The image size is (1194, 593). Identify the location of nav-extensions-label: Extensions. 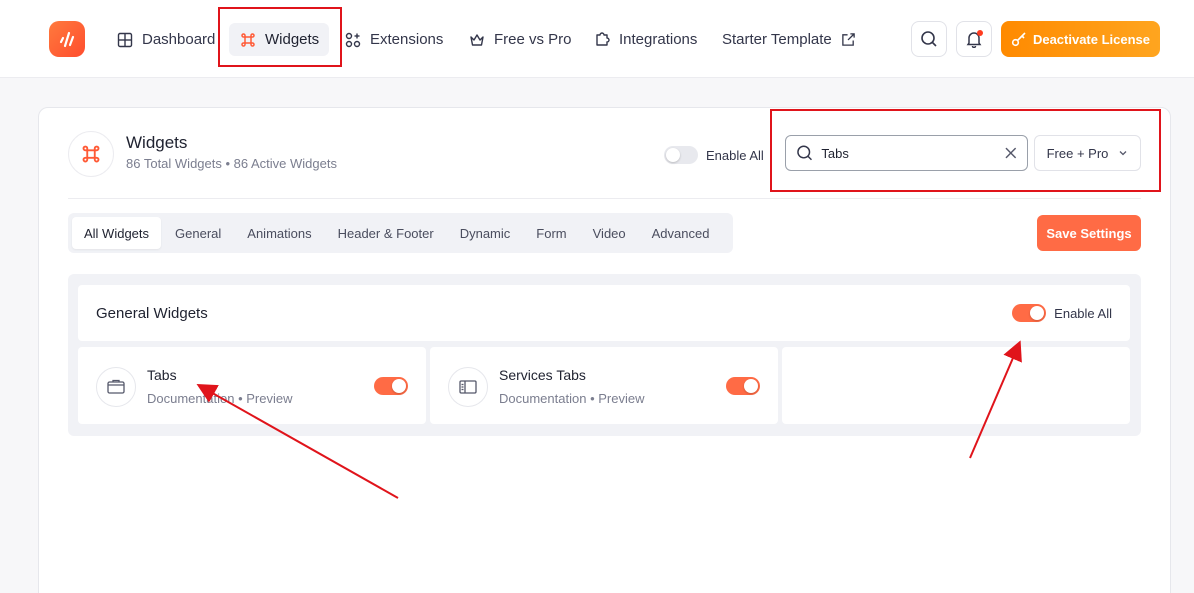
(407, 39).